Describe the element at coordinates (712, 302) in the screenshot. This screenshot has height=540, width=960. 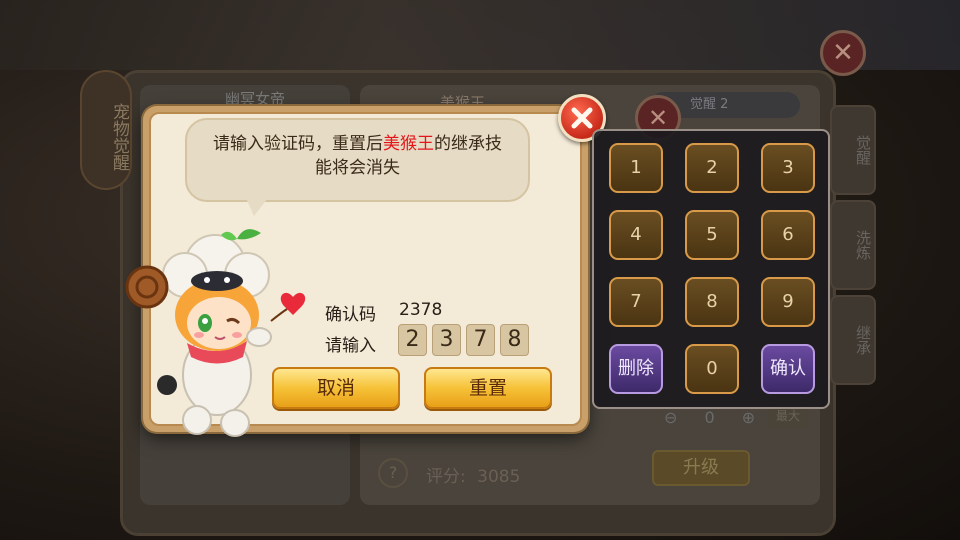
I see `key-8: 8` at that location.